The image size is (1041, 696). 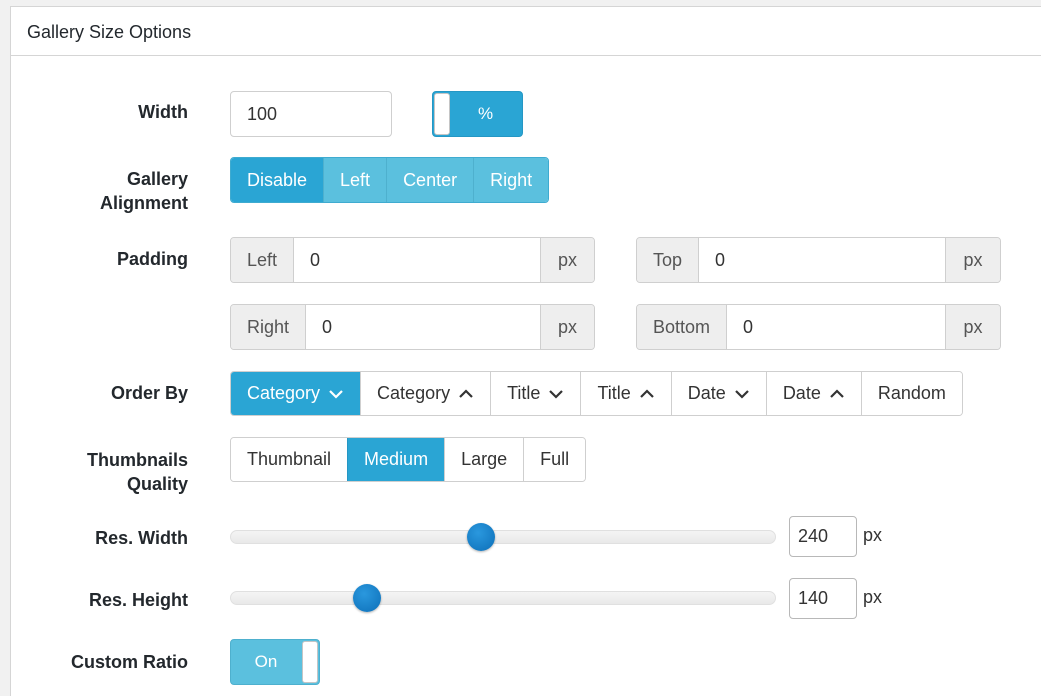 What do you see at coordinates (481, 537) in the screenshot?
I see `res-width-slider-handle` at bounding box center [481, 537].